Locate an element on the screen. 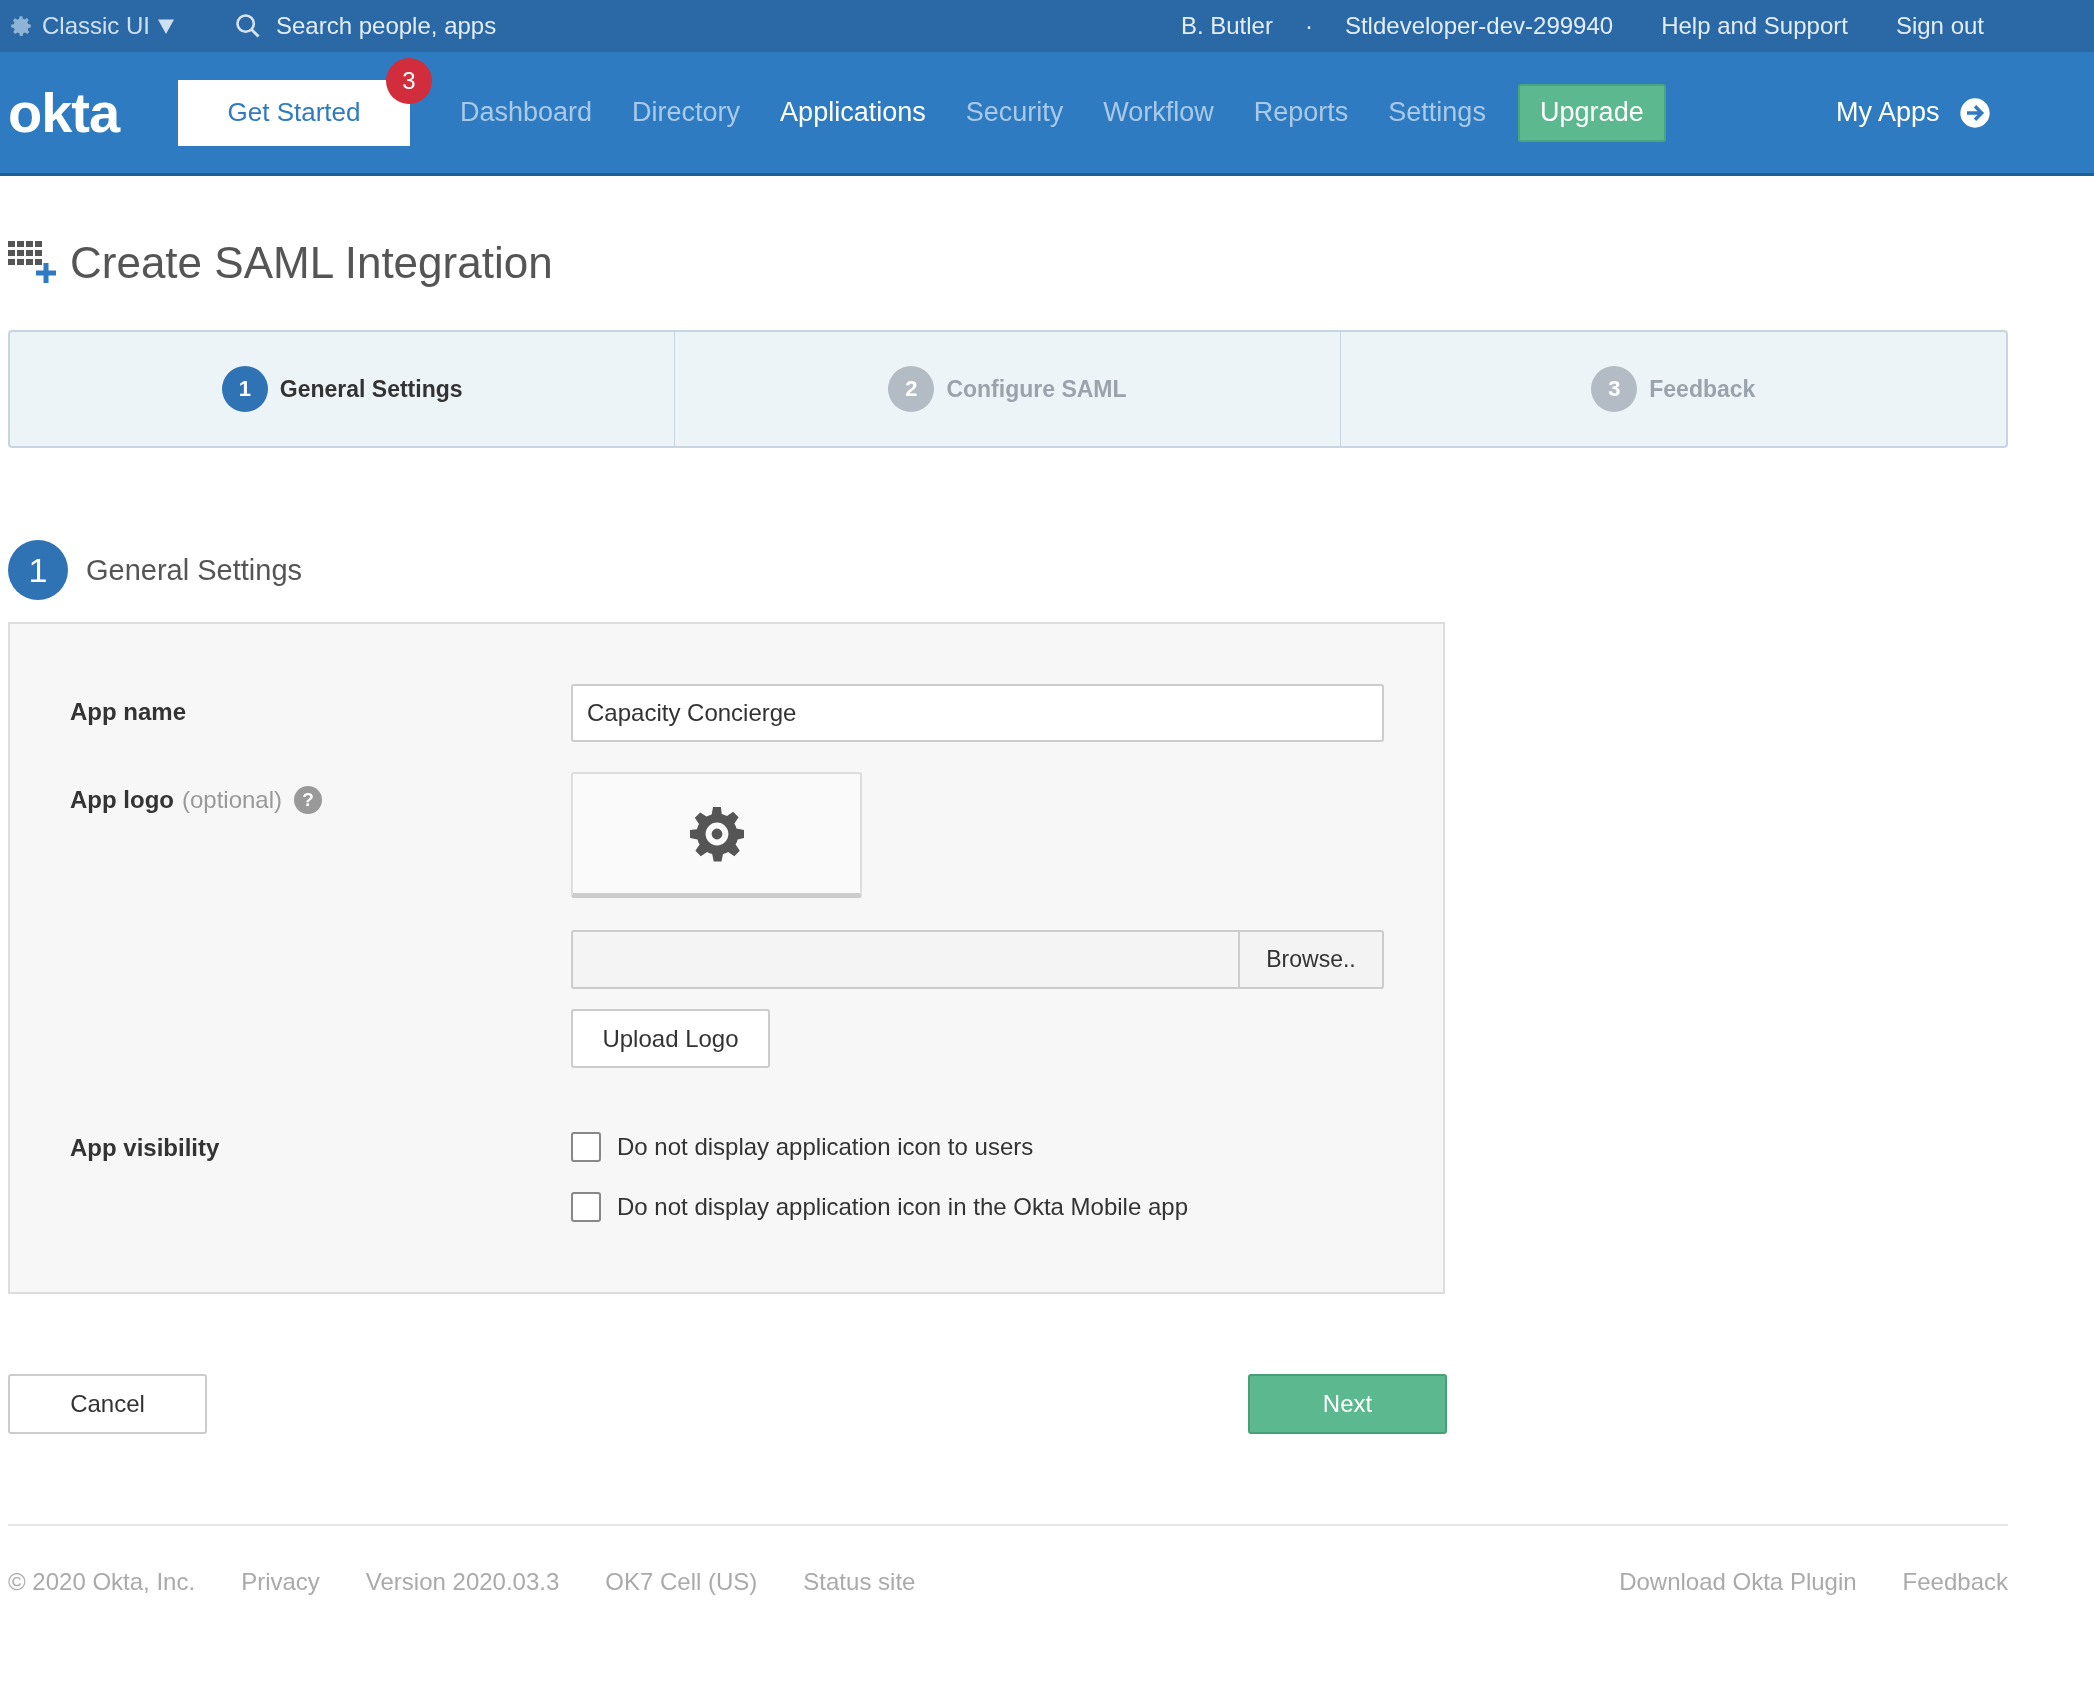 The width and height of the screenshot is (2094, 1702). step-label: Feedback is located at coordinates (1702, 389).